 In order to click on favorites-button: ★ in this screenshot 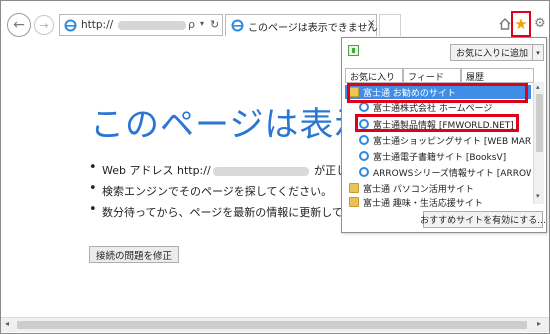, I will do `click(521, 24)`.